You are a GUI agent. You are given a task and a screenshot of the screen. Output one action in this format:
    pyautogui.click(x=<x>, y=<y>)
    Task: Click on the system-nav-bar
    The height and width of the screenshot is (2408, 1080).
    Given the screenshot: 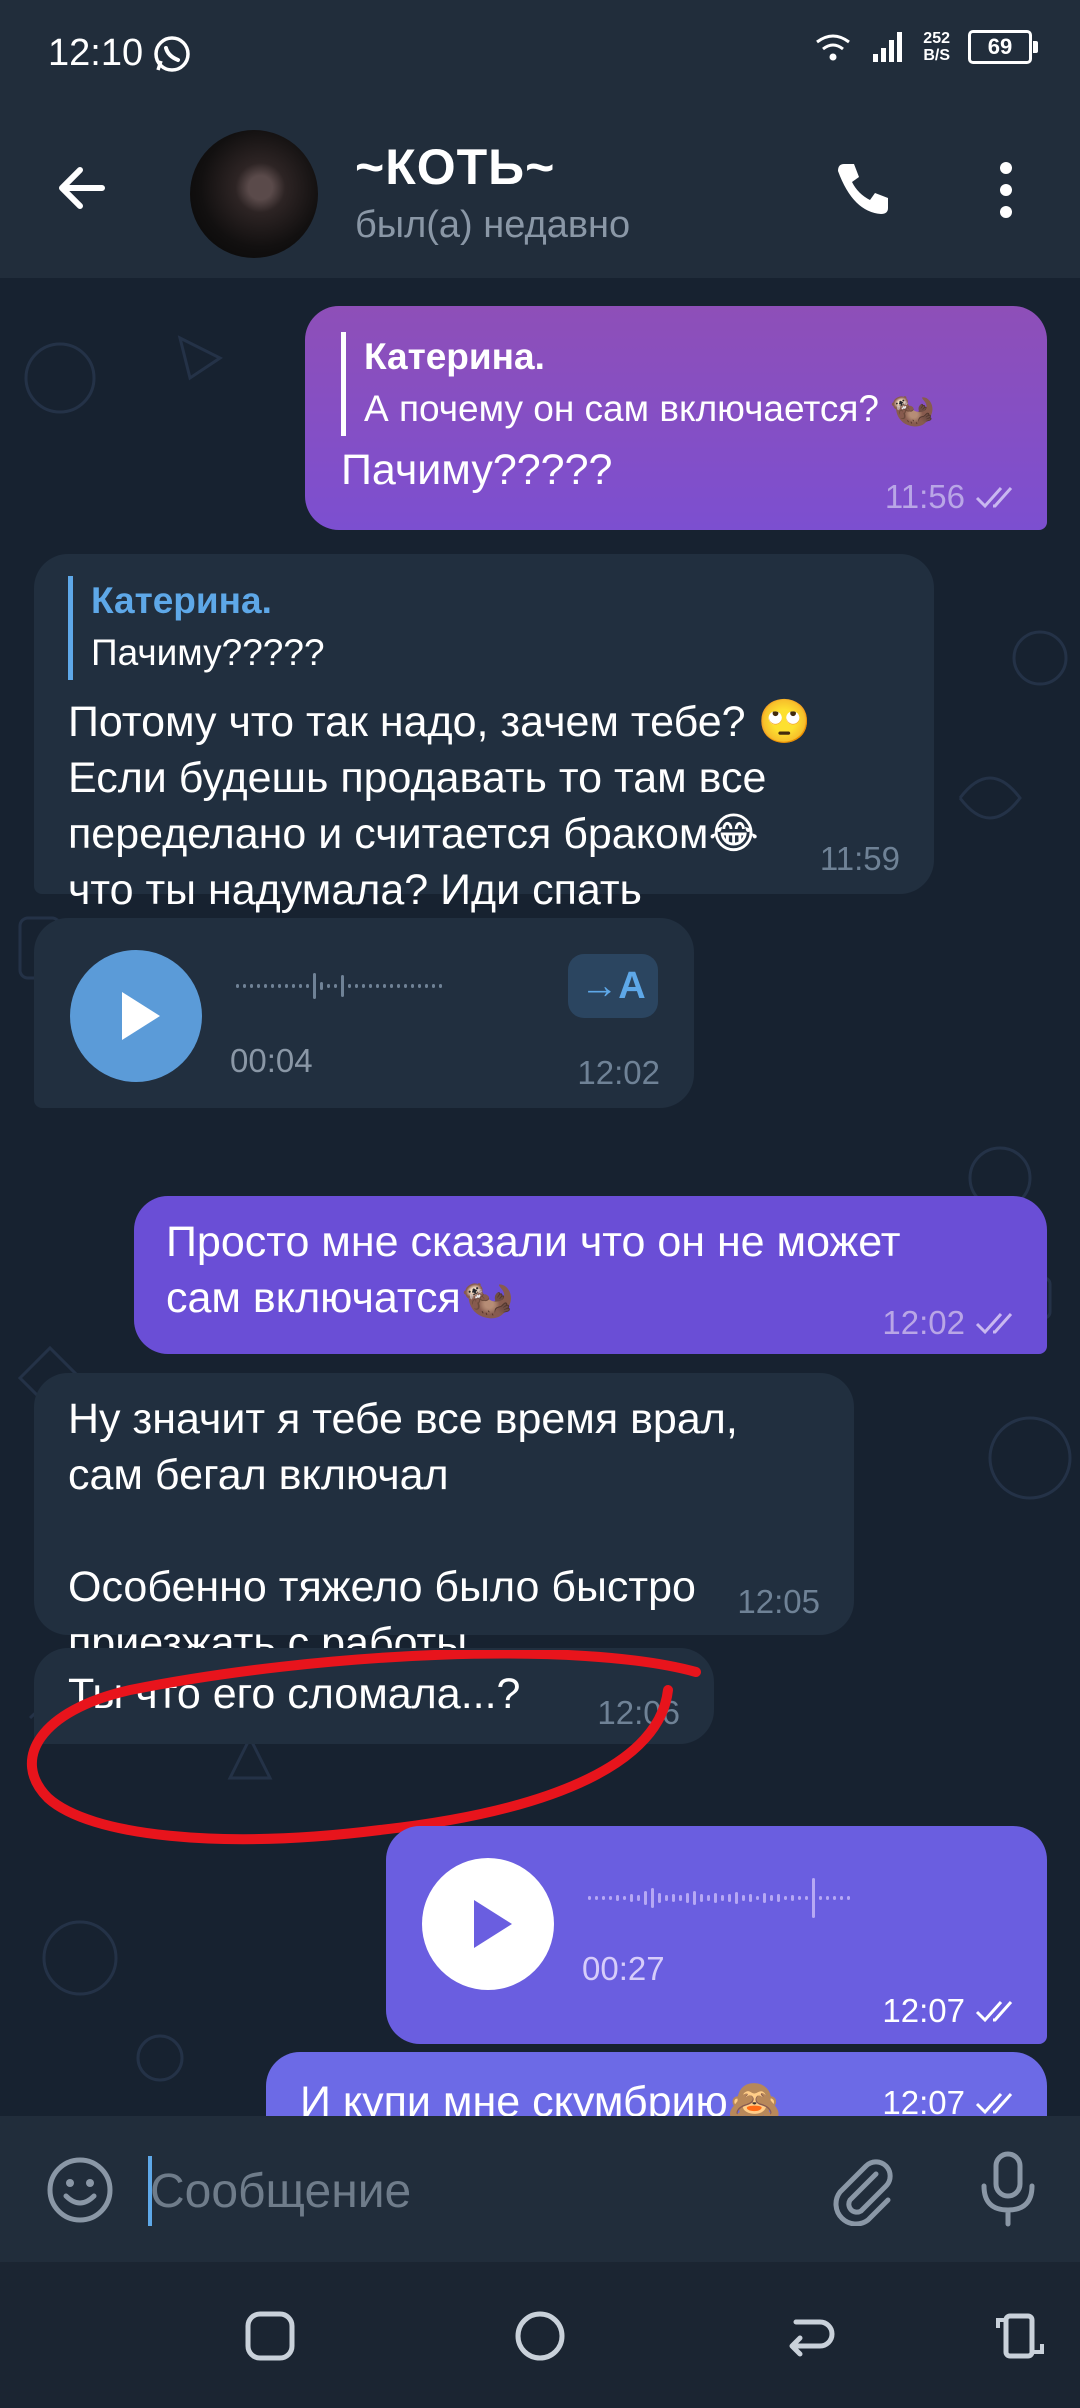 What is the action you would take?
    pyautogui.click(x=540, y=2335)
    